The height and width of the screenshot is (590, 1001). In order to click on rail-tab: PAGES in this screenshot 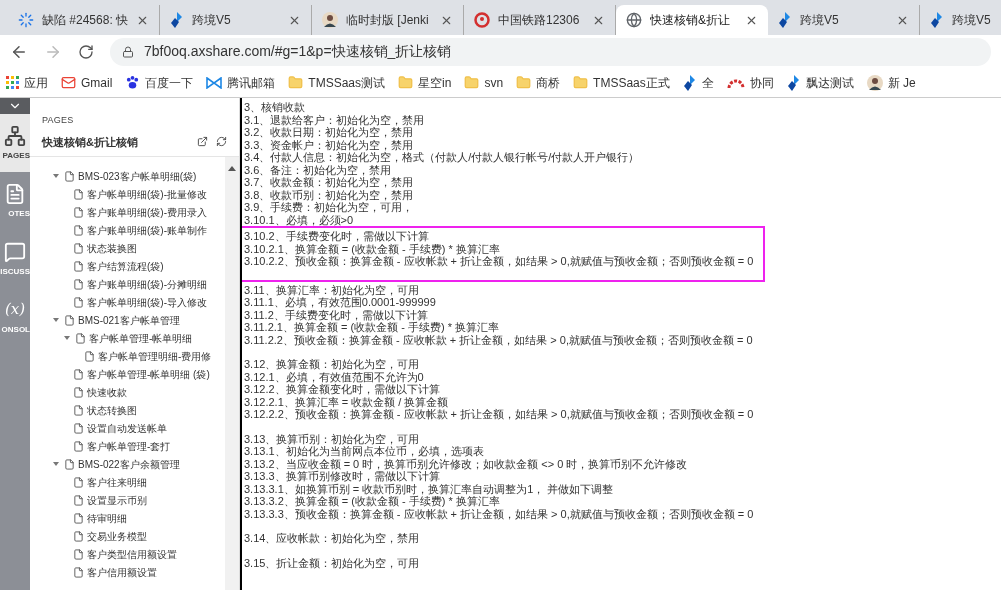, I will do `click(15, 143)`.